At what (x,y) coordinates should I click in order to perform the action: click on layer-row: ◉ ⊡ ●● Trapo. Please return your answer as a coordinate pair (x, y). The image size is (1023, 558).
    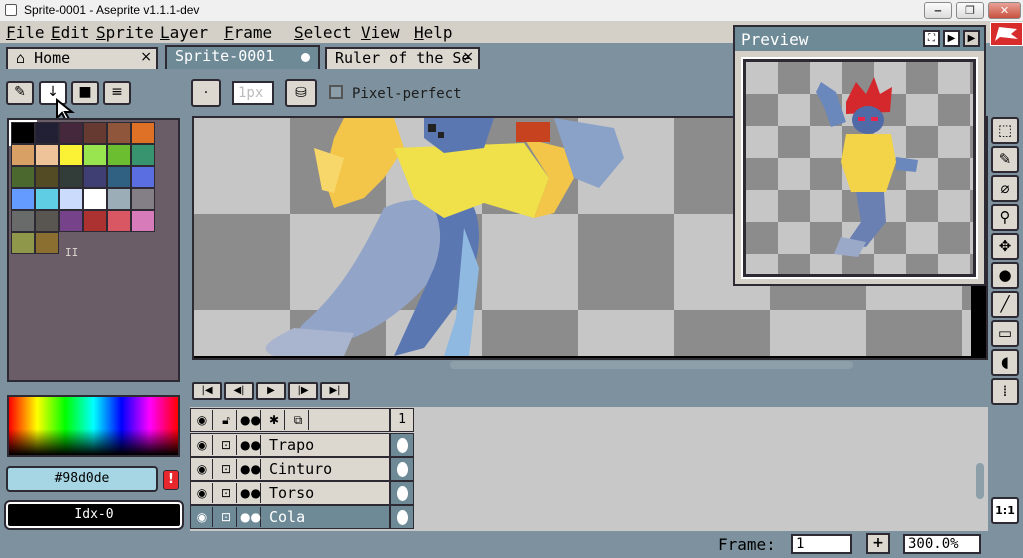
    Looking at the image, I should click on (290, 445).